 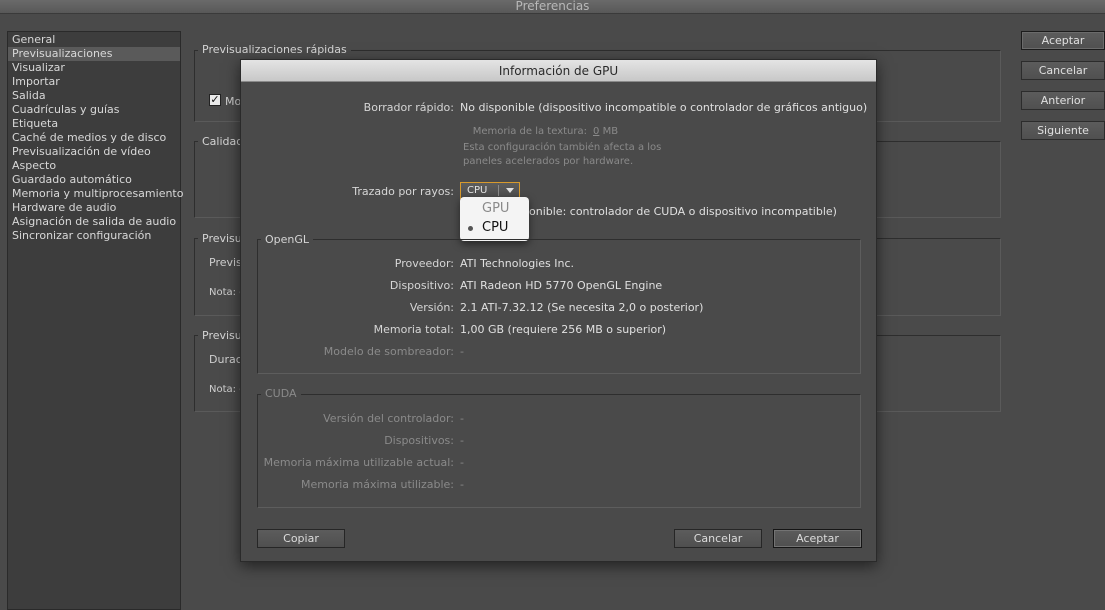 I want to click on info-row-value: ATI Radeon HD 5770 OpenGL Engine, so click(x=561, y=285).